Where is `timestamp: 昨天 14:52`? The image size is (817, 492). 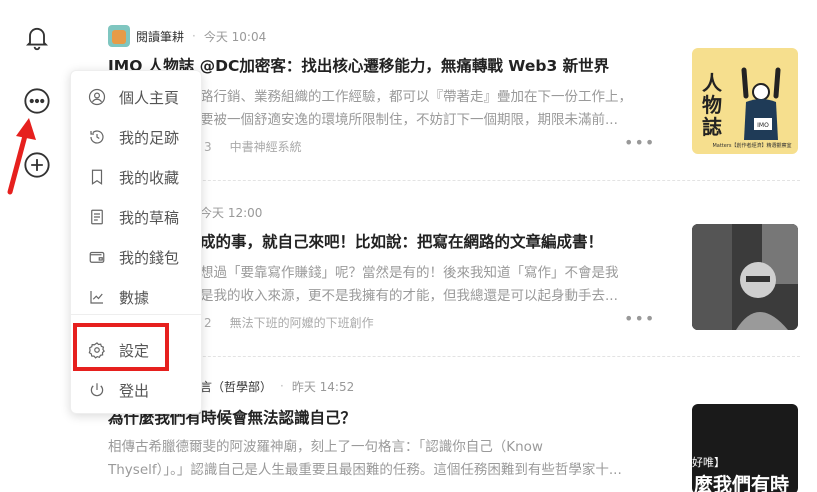 timestamp: 昨天 14:52 is located at coordinates (323, 386).